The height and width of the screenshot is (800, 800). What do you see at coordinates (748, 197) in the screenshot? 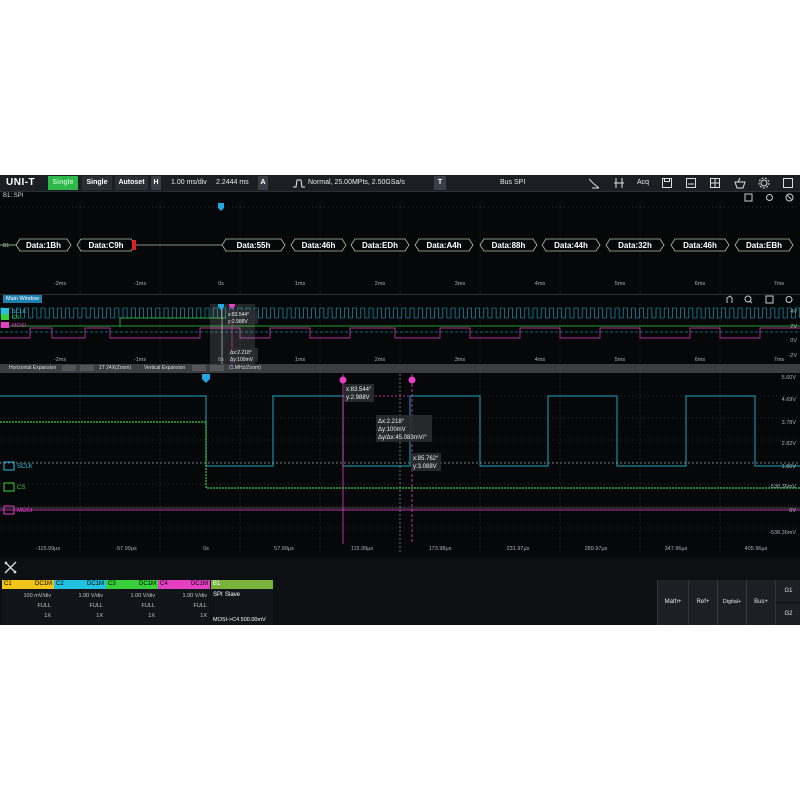
I see `bus-window-max-icon` at bounding box center [748, 197].